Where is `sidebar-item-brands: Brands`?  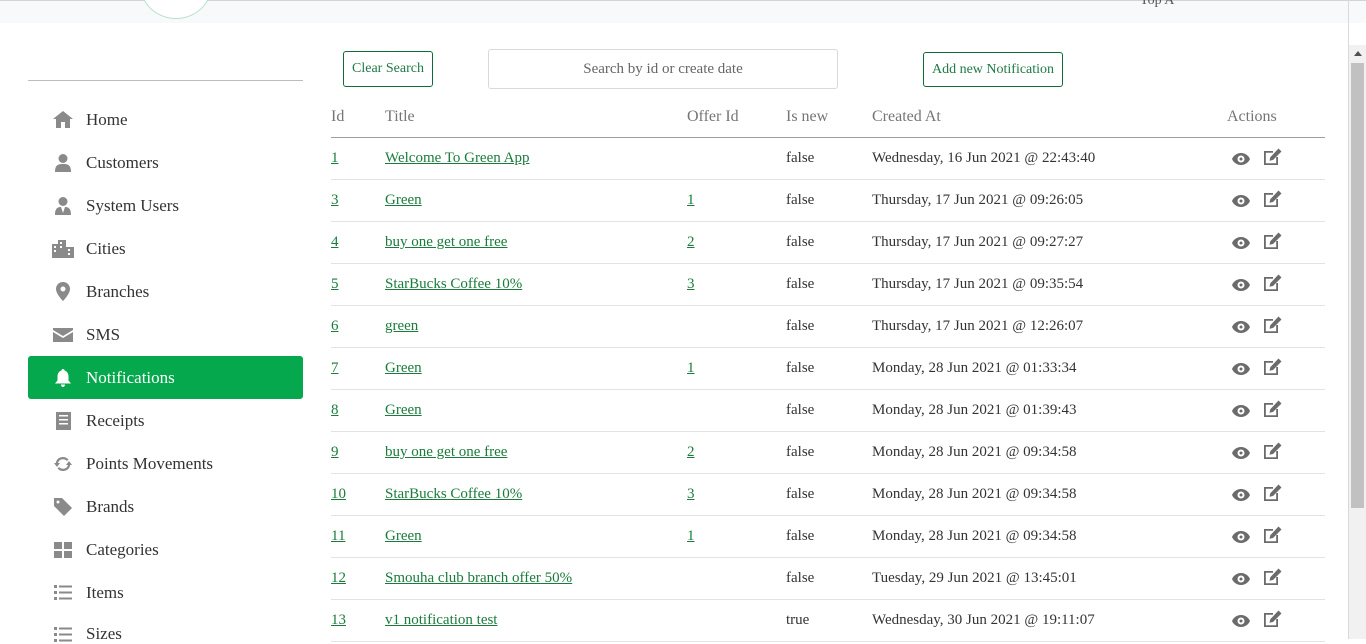 sidebar-item-brands: Brands is located at coordinates (165, 506).